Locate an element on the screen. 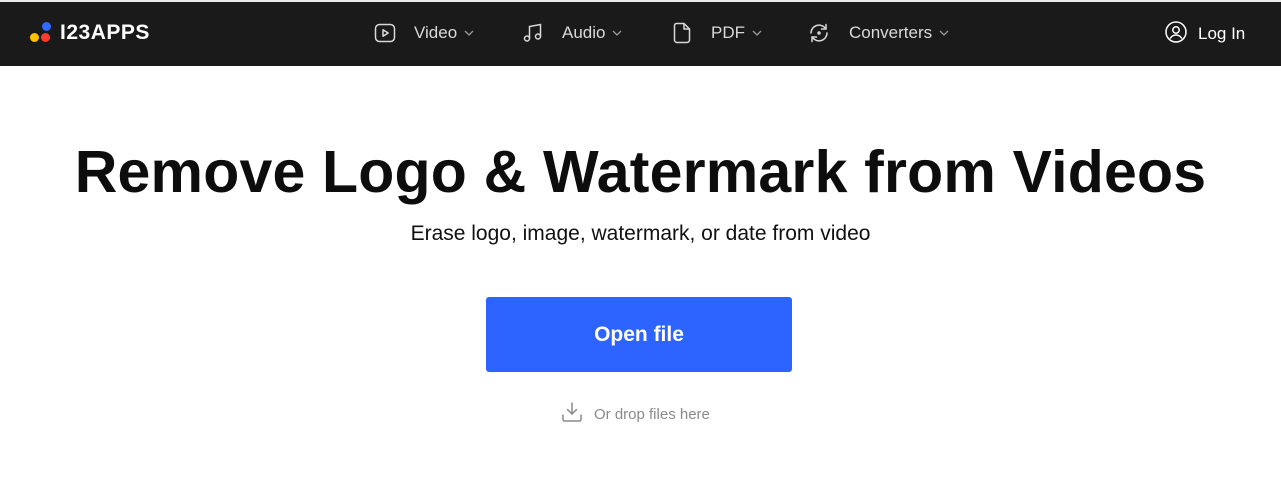 Image resolution: width=1281 pixels, height=494 pixels. nav-menu-converters: Converters is located at coordinates (878, 33).